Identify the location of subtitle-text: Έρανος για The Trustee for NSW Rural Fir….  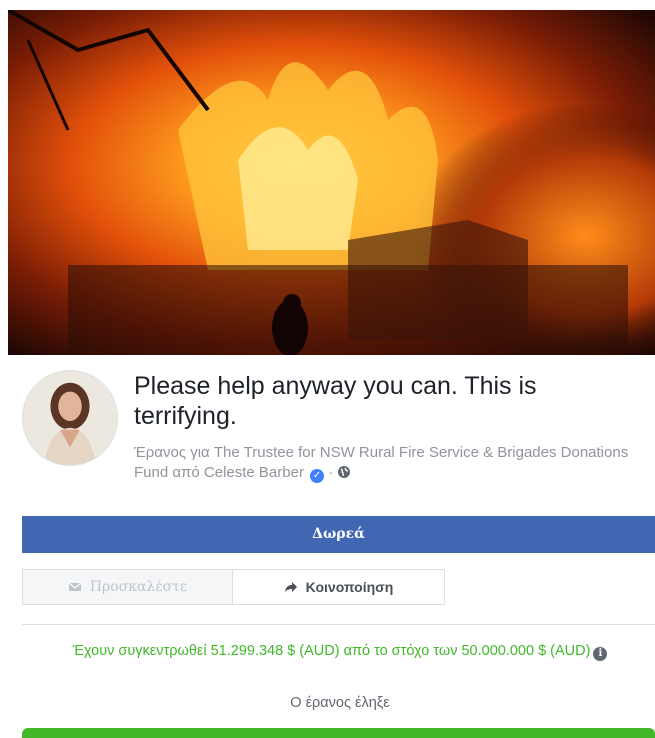
(381, 462).